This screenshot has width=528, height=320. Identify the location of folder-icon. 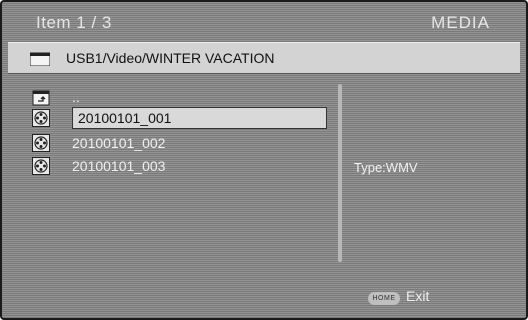
(40, 59).